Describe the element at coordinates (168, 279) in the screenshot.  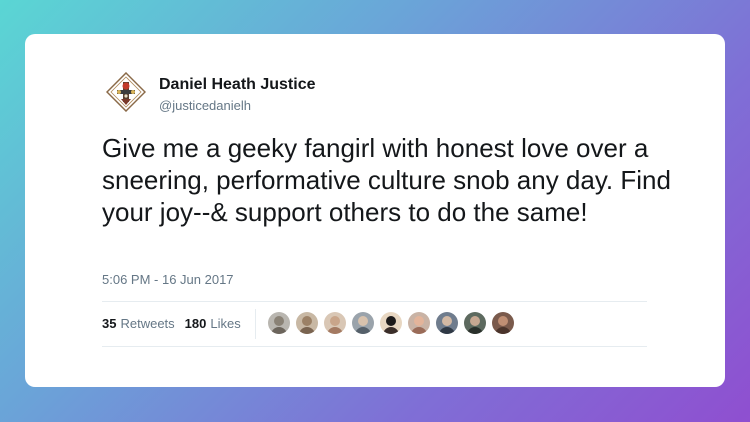
I see `tweet-timestamp: 5:06 PM - 16 Jun 2017` at that location.